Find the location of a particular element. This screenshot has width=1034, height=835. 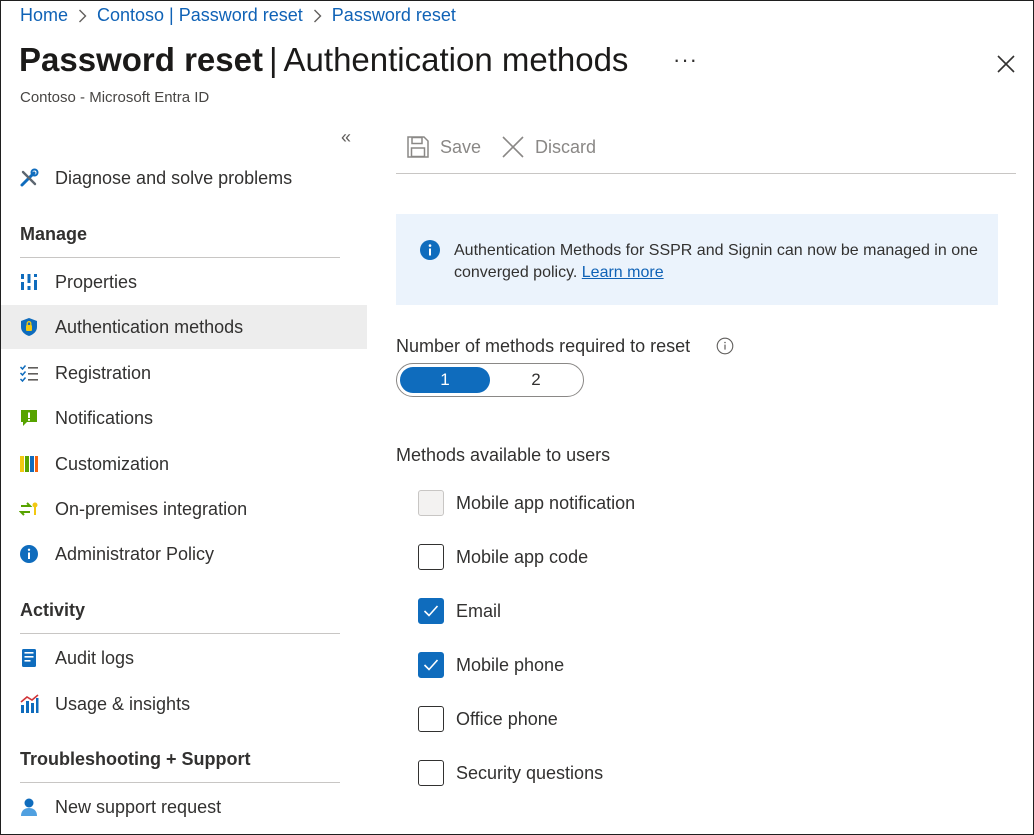

sidebar-item-registration: Registration is located at coordinates (184, 373).